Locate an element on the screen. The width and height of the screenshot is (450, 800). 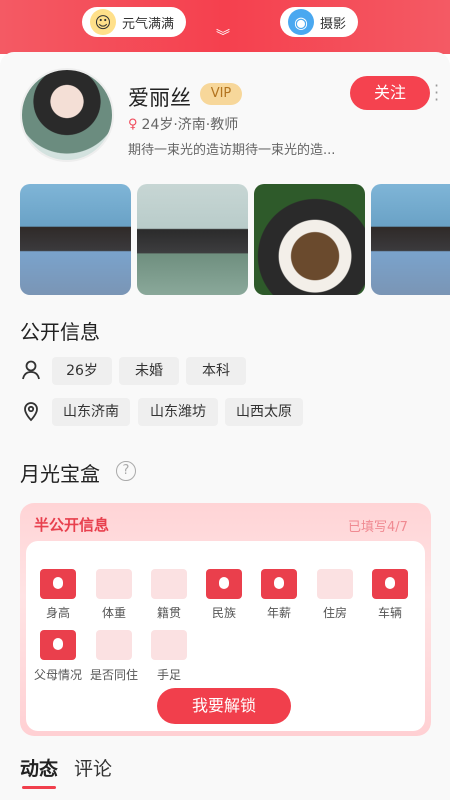
follow-button: 关注 is located at coordinates (390, 93).